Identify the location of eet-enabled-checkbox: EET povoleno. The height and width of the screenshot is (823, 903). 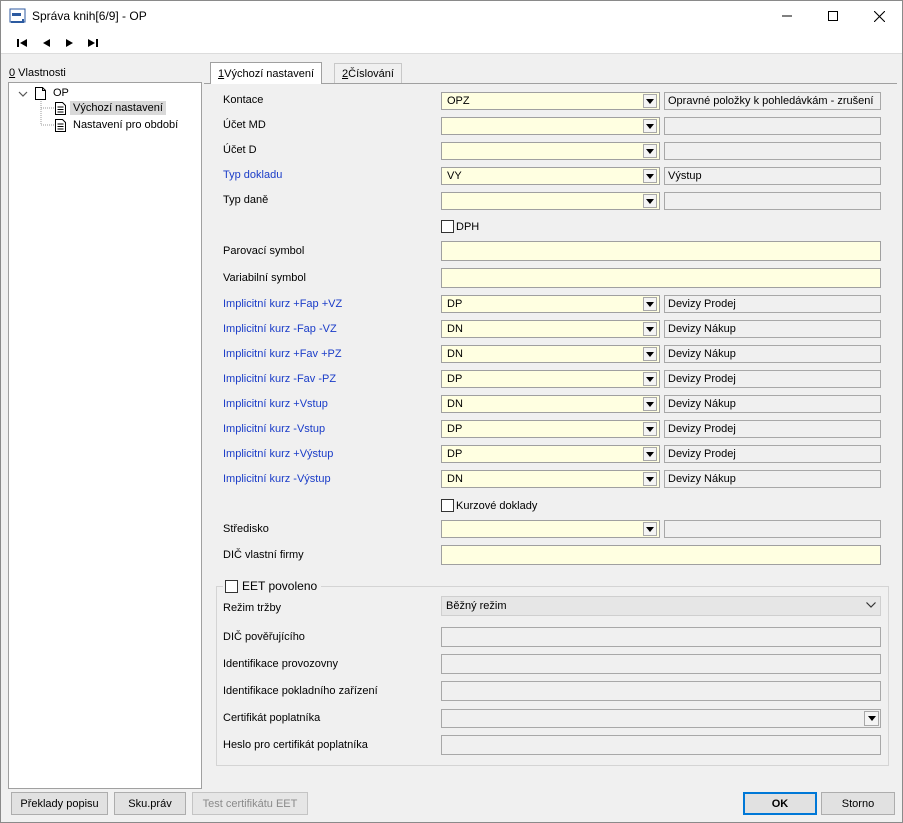
(272, 586).